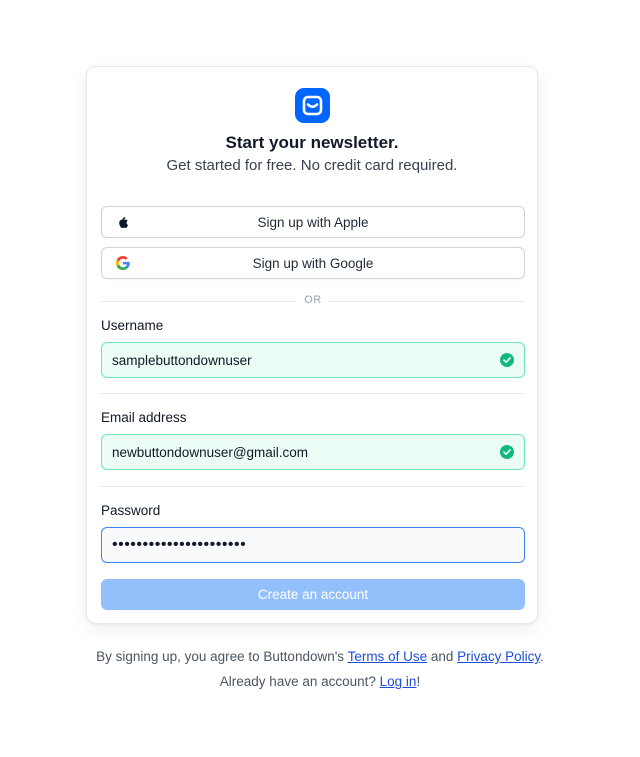  Describe the element at coordinates (312, 105) in the screenshot. I see `buttondown-logo-icon` at that location.